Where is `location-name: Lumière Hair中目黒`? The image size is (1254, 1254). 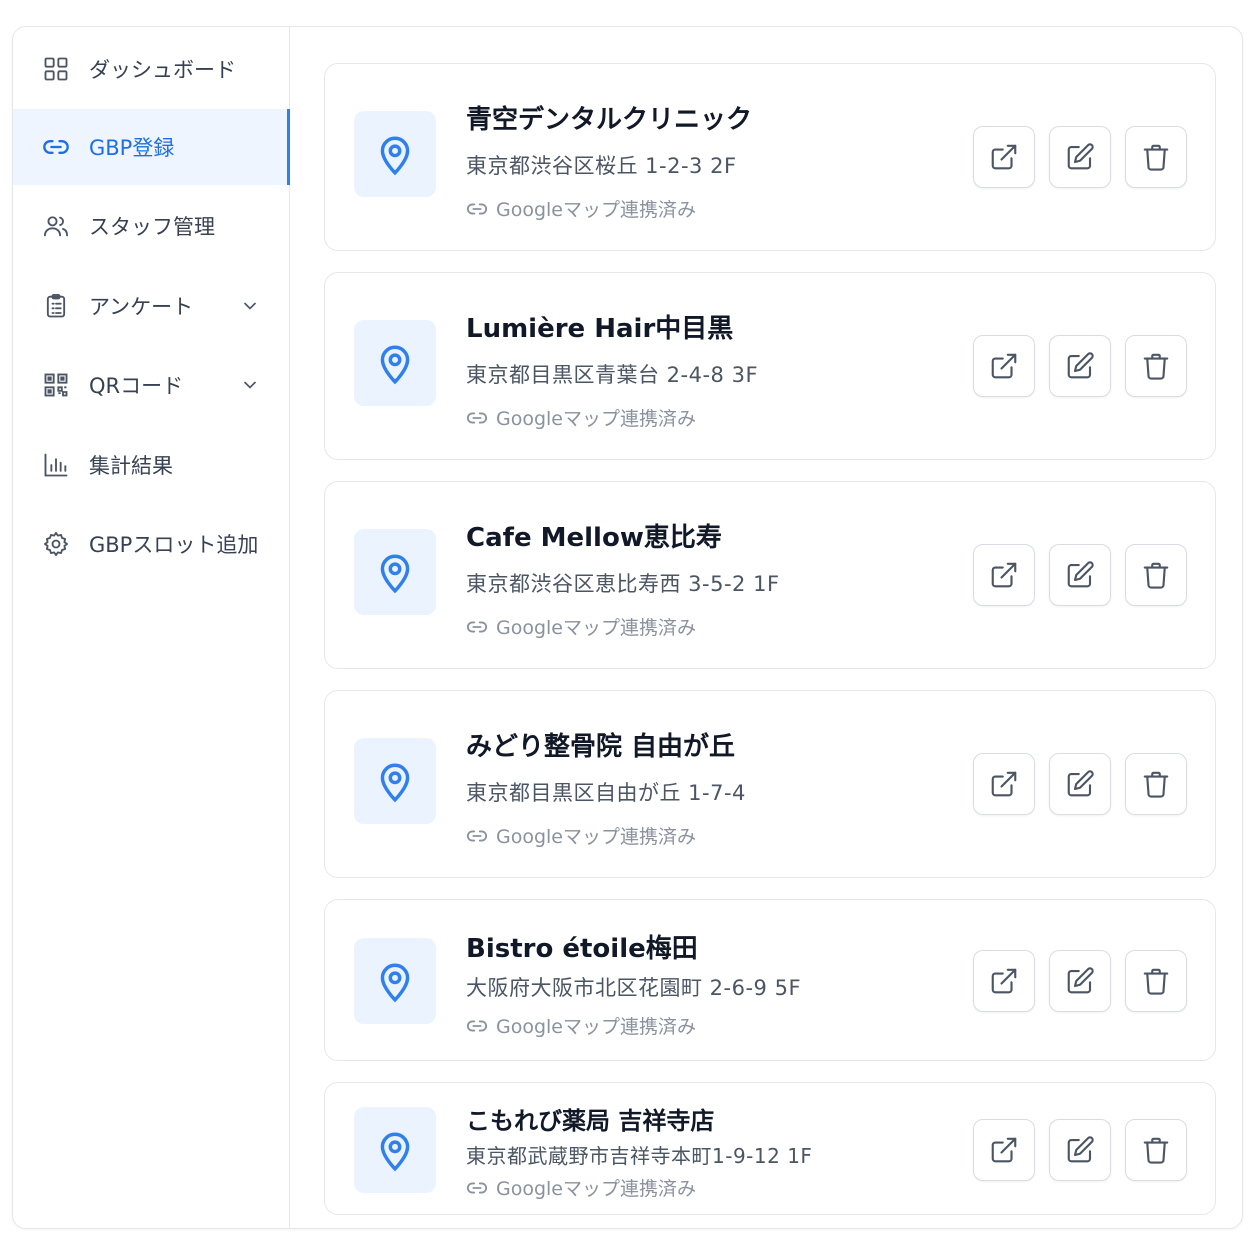
location-name: Lumière Hair中目黒 is located at coordinates (600, 329).